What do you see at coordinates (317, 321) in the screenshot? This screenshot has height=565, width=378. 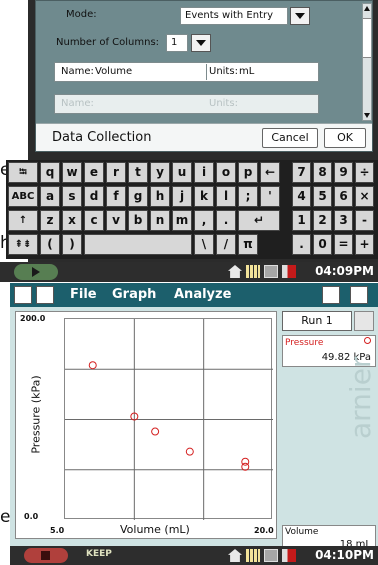 I see `run-select-button: Run 1` at bounding box center [317, 321].